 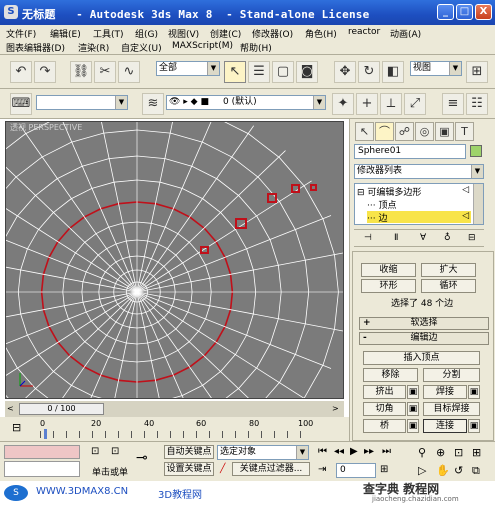 What do you see at coordinates (322, 469) in the screenshot?
I see `key-mode-icon: ⇥` at bounding box center [322, 469].